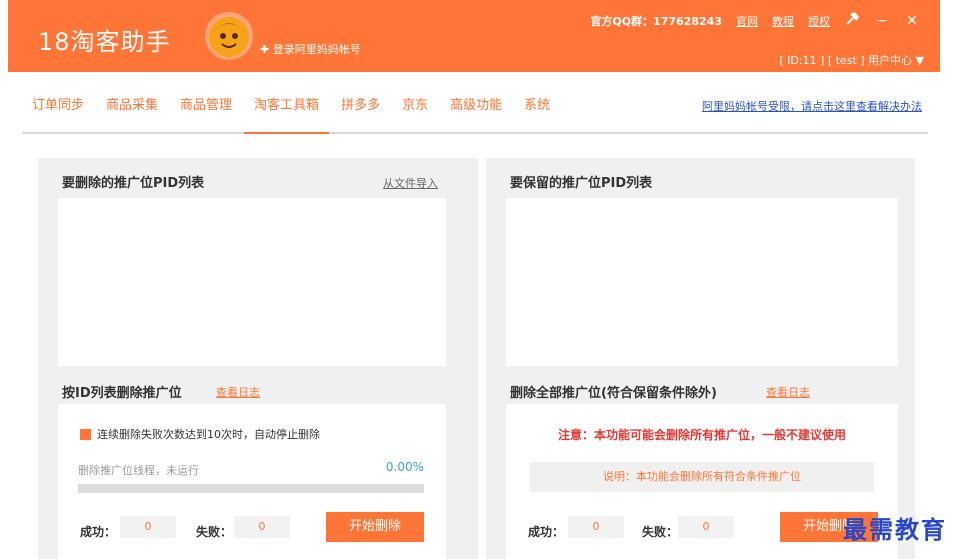 This screenshot has height=559, width=955. What do you see at coordinates (252, 282) in the screenshot?
I see `delete-pid-textarea` at bounding box center [252, 282].